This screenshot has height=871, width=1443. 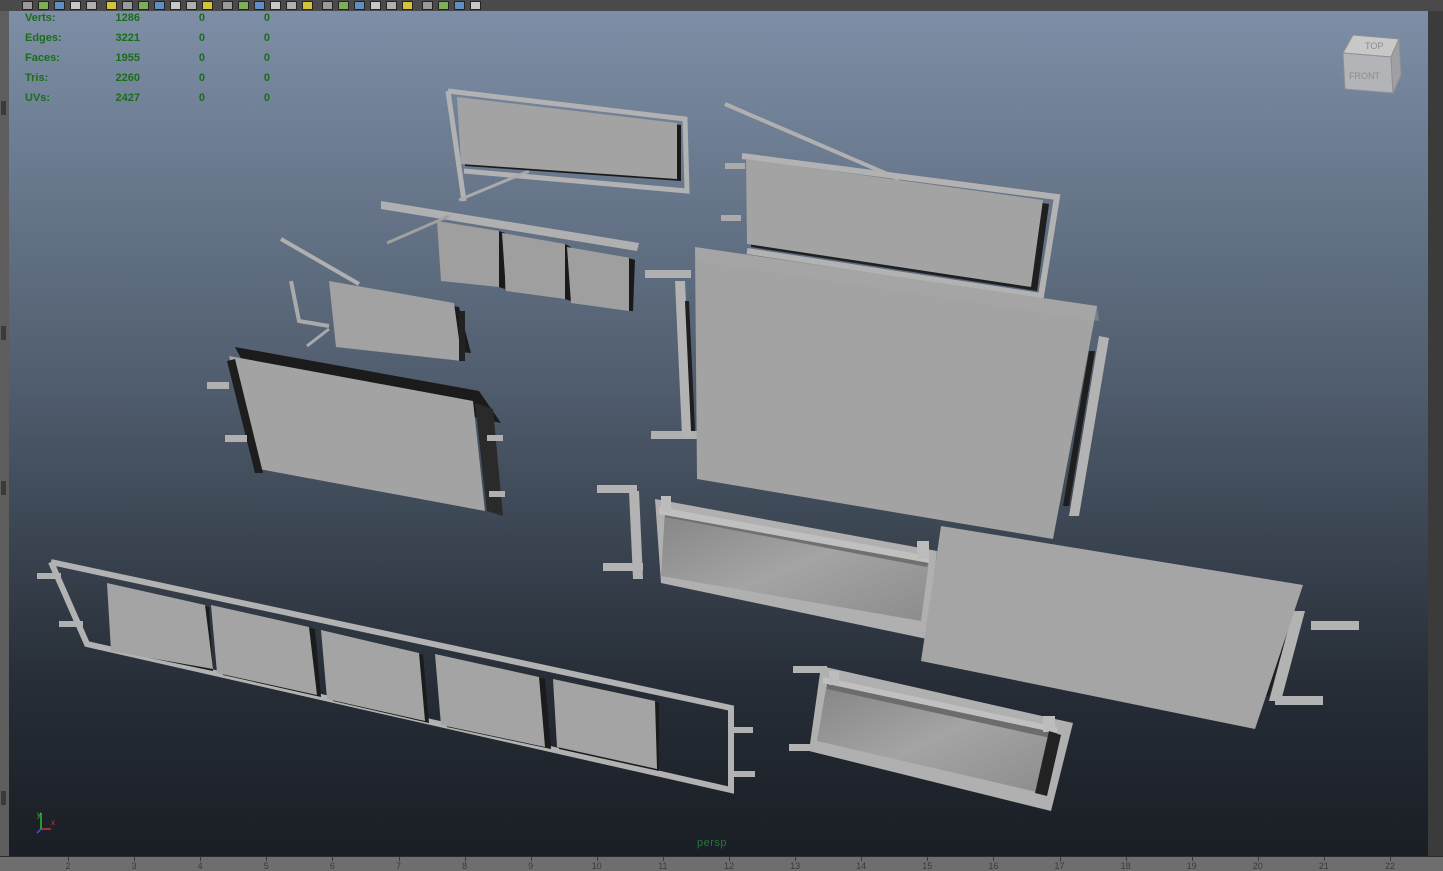 I want to click on sign-panel-lower-right, so click(x=1140, y=627).